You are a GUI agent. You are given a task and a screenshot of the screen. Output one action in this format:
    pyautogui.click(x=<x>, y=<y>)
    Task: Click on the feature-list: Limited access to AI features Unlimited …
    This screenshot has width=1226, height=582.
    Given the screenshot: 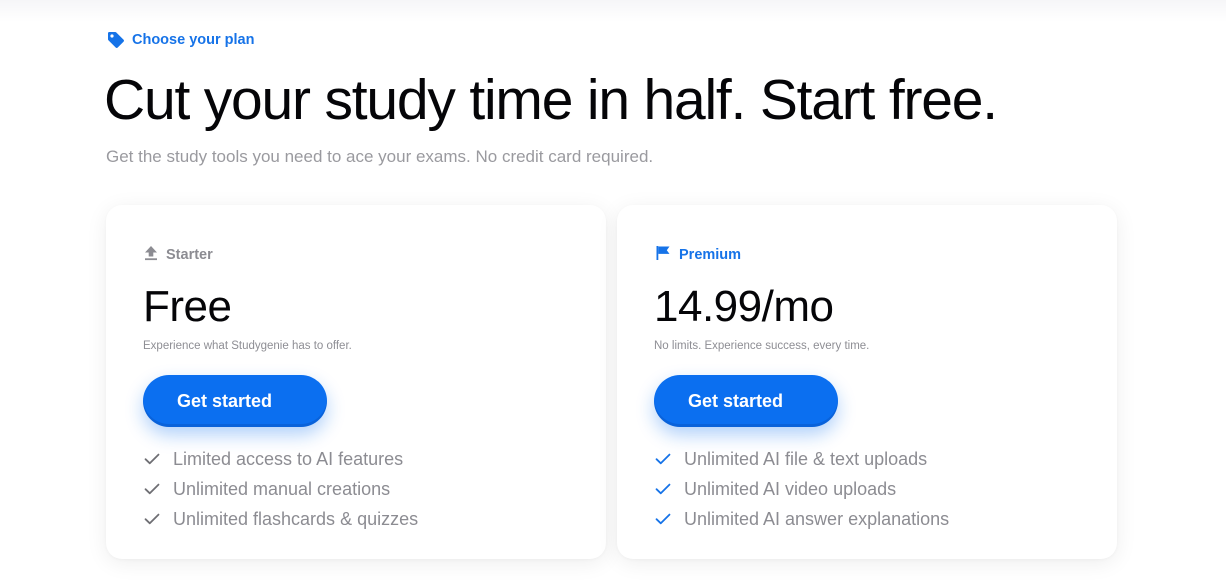 What is the action you would take?
    pyautogui.click(x=281, y=489)
    